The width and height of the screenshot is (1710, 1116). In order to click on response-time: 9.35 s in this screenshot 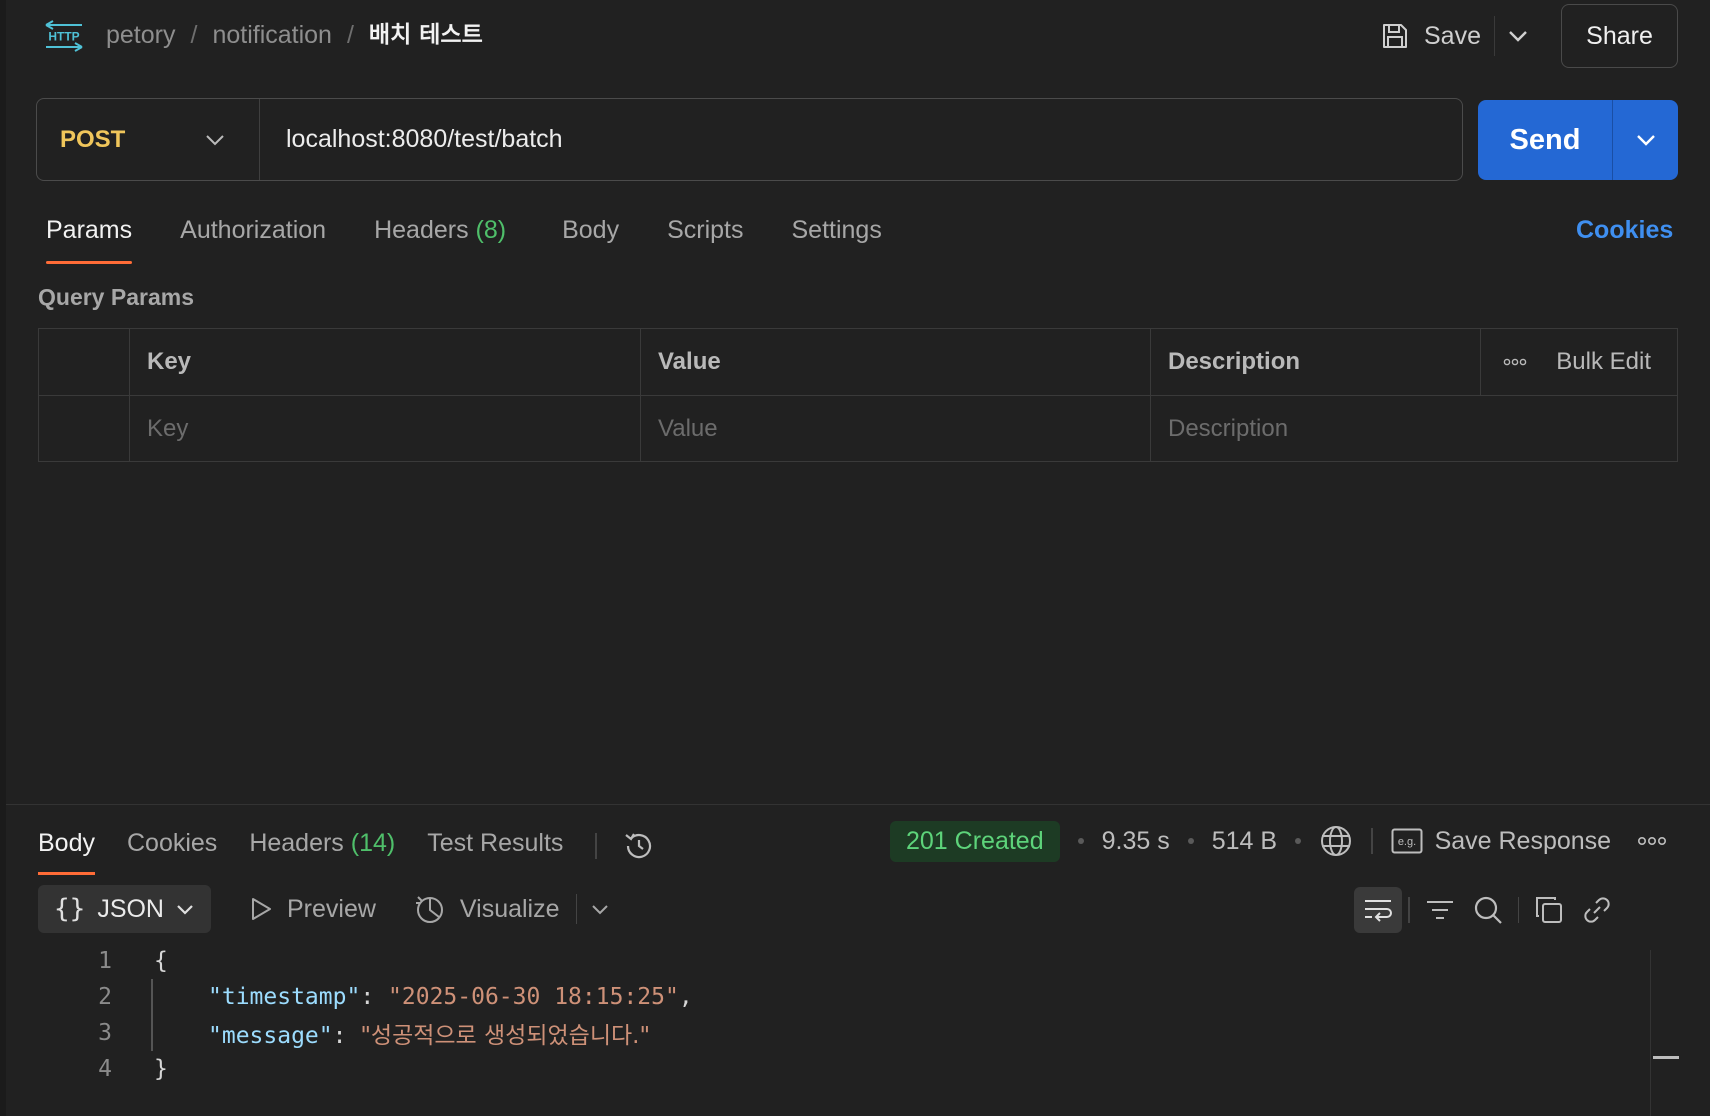, I will do `click(1136, 841)`.